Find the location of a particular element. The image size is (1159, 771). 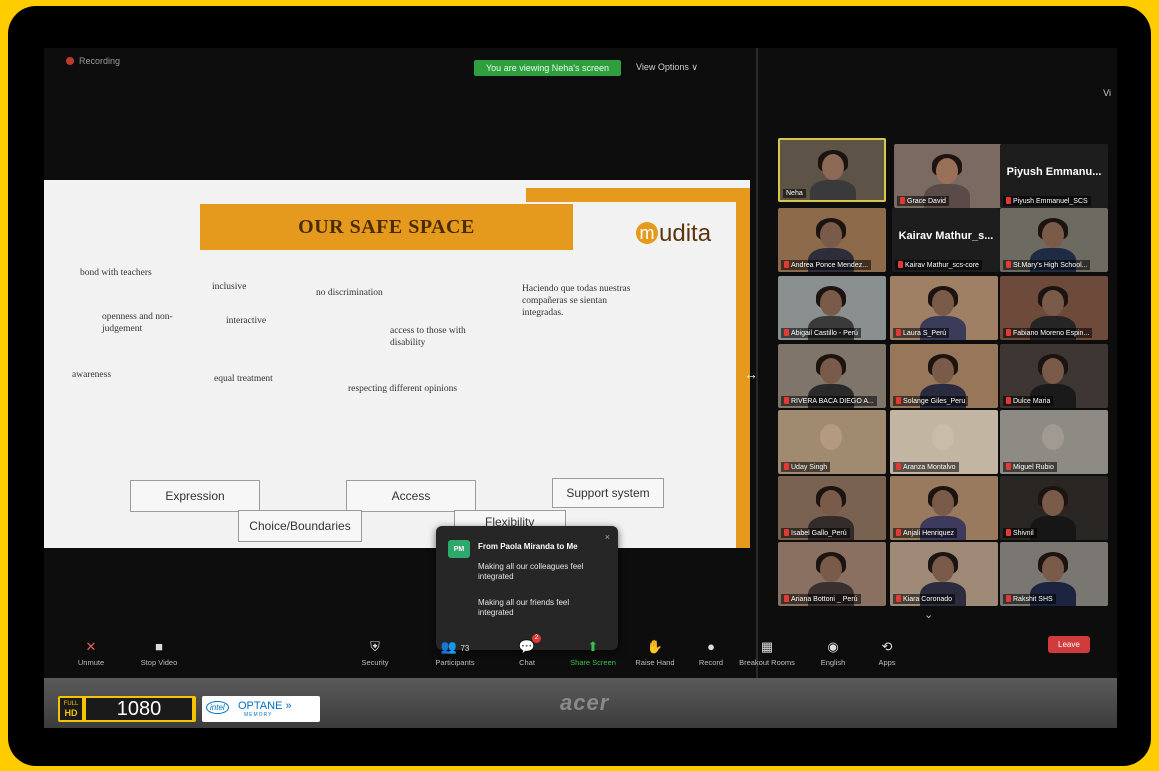

participant-name: Kiara Coronado is located at coordinates (924, 599).